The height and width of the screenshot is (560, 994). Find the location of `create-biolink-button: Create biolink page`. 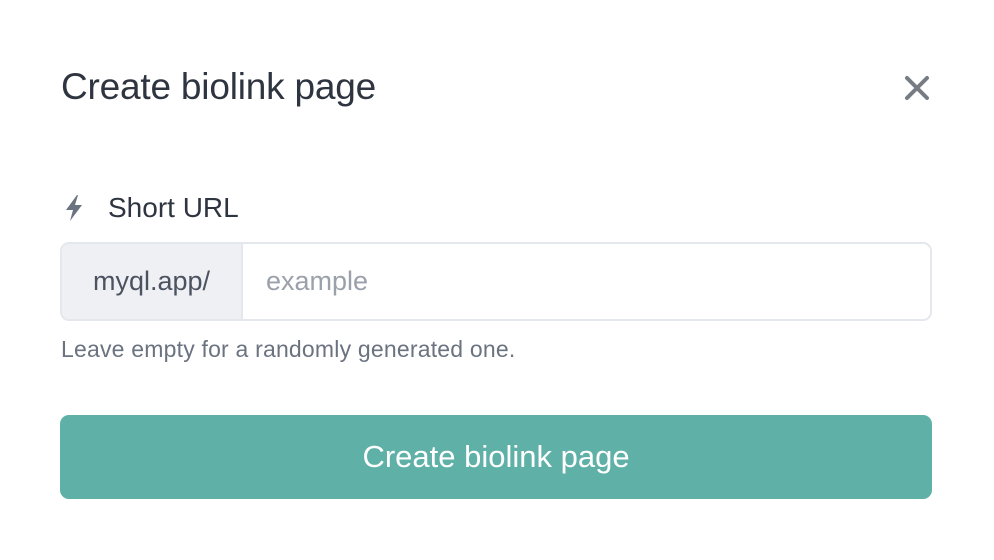

create-biolink-button: Create biolink page is located at coordinates (496, 457).